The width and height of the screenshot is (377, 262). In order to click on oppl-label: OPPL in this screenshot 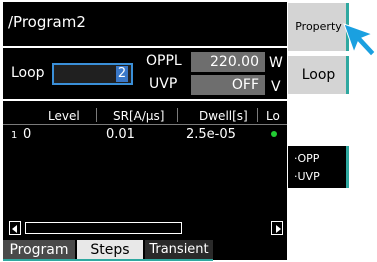, I will do `click(164, 61)`.